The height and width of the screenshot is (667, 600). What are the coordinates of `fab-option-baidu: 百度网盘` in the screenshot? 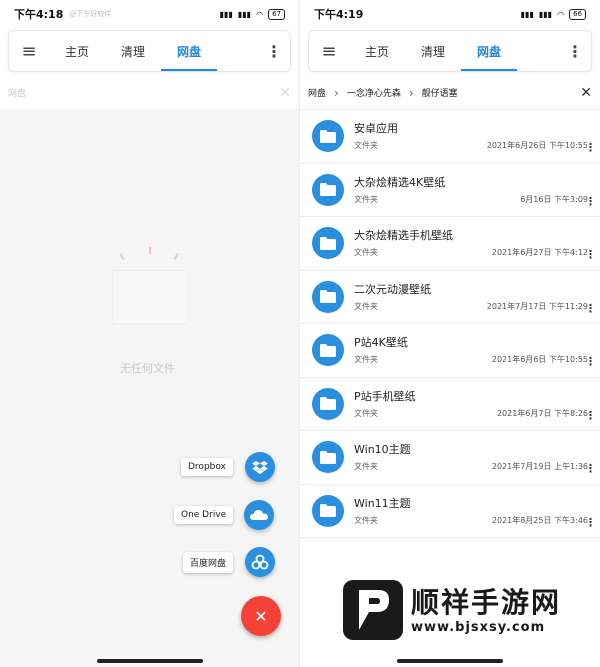 It's located at (229, 562).